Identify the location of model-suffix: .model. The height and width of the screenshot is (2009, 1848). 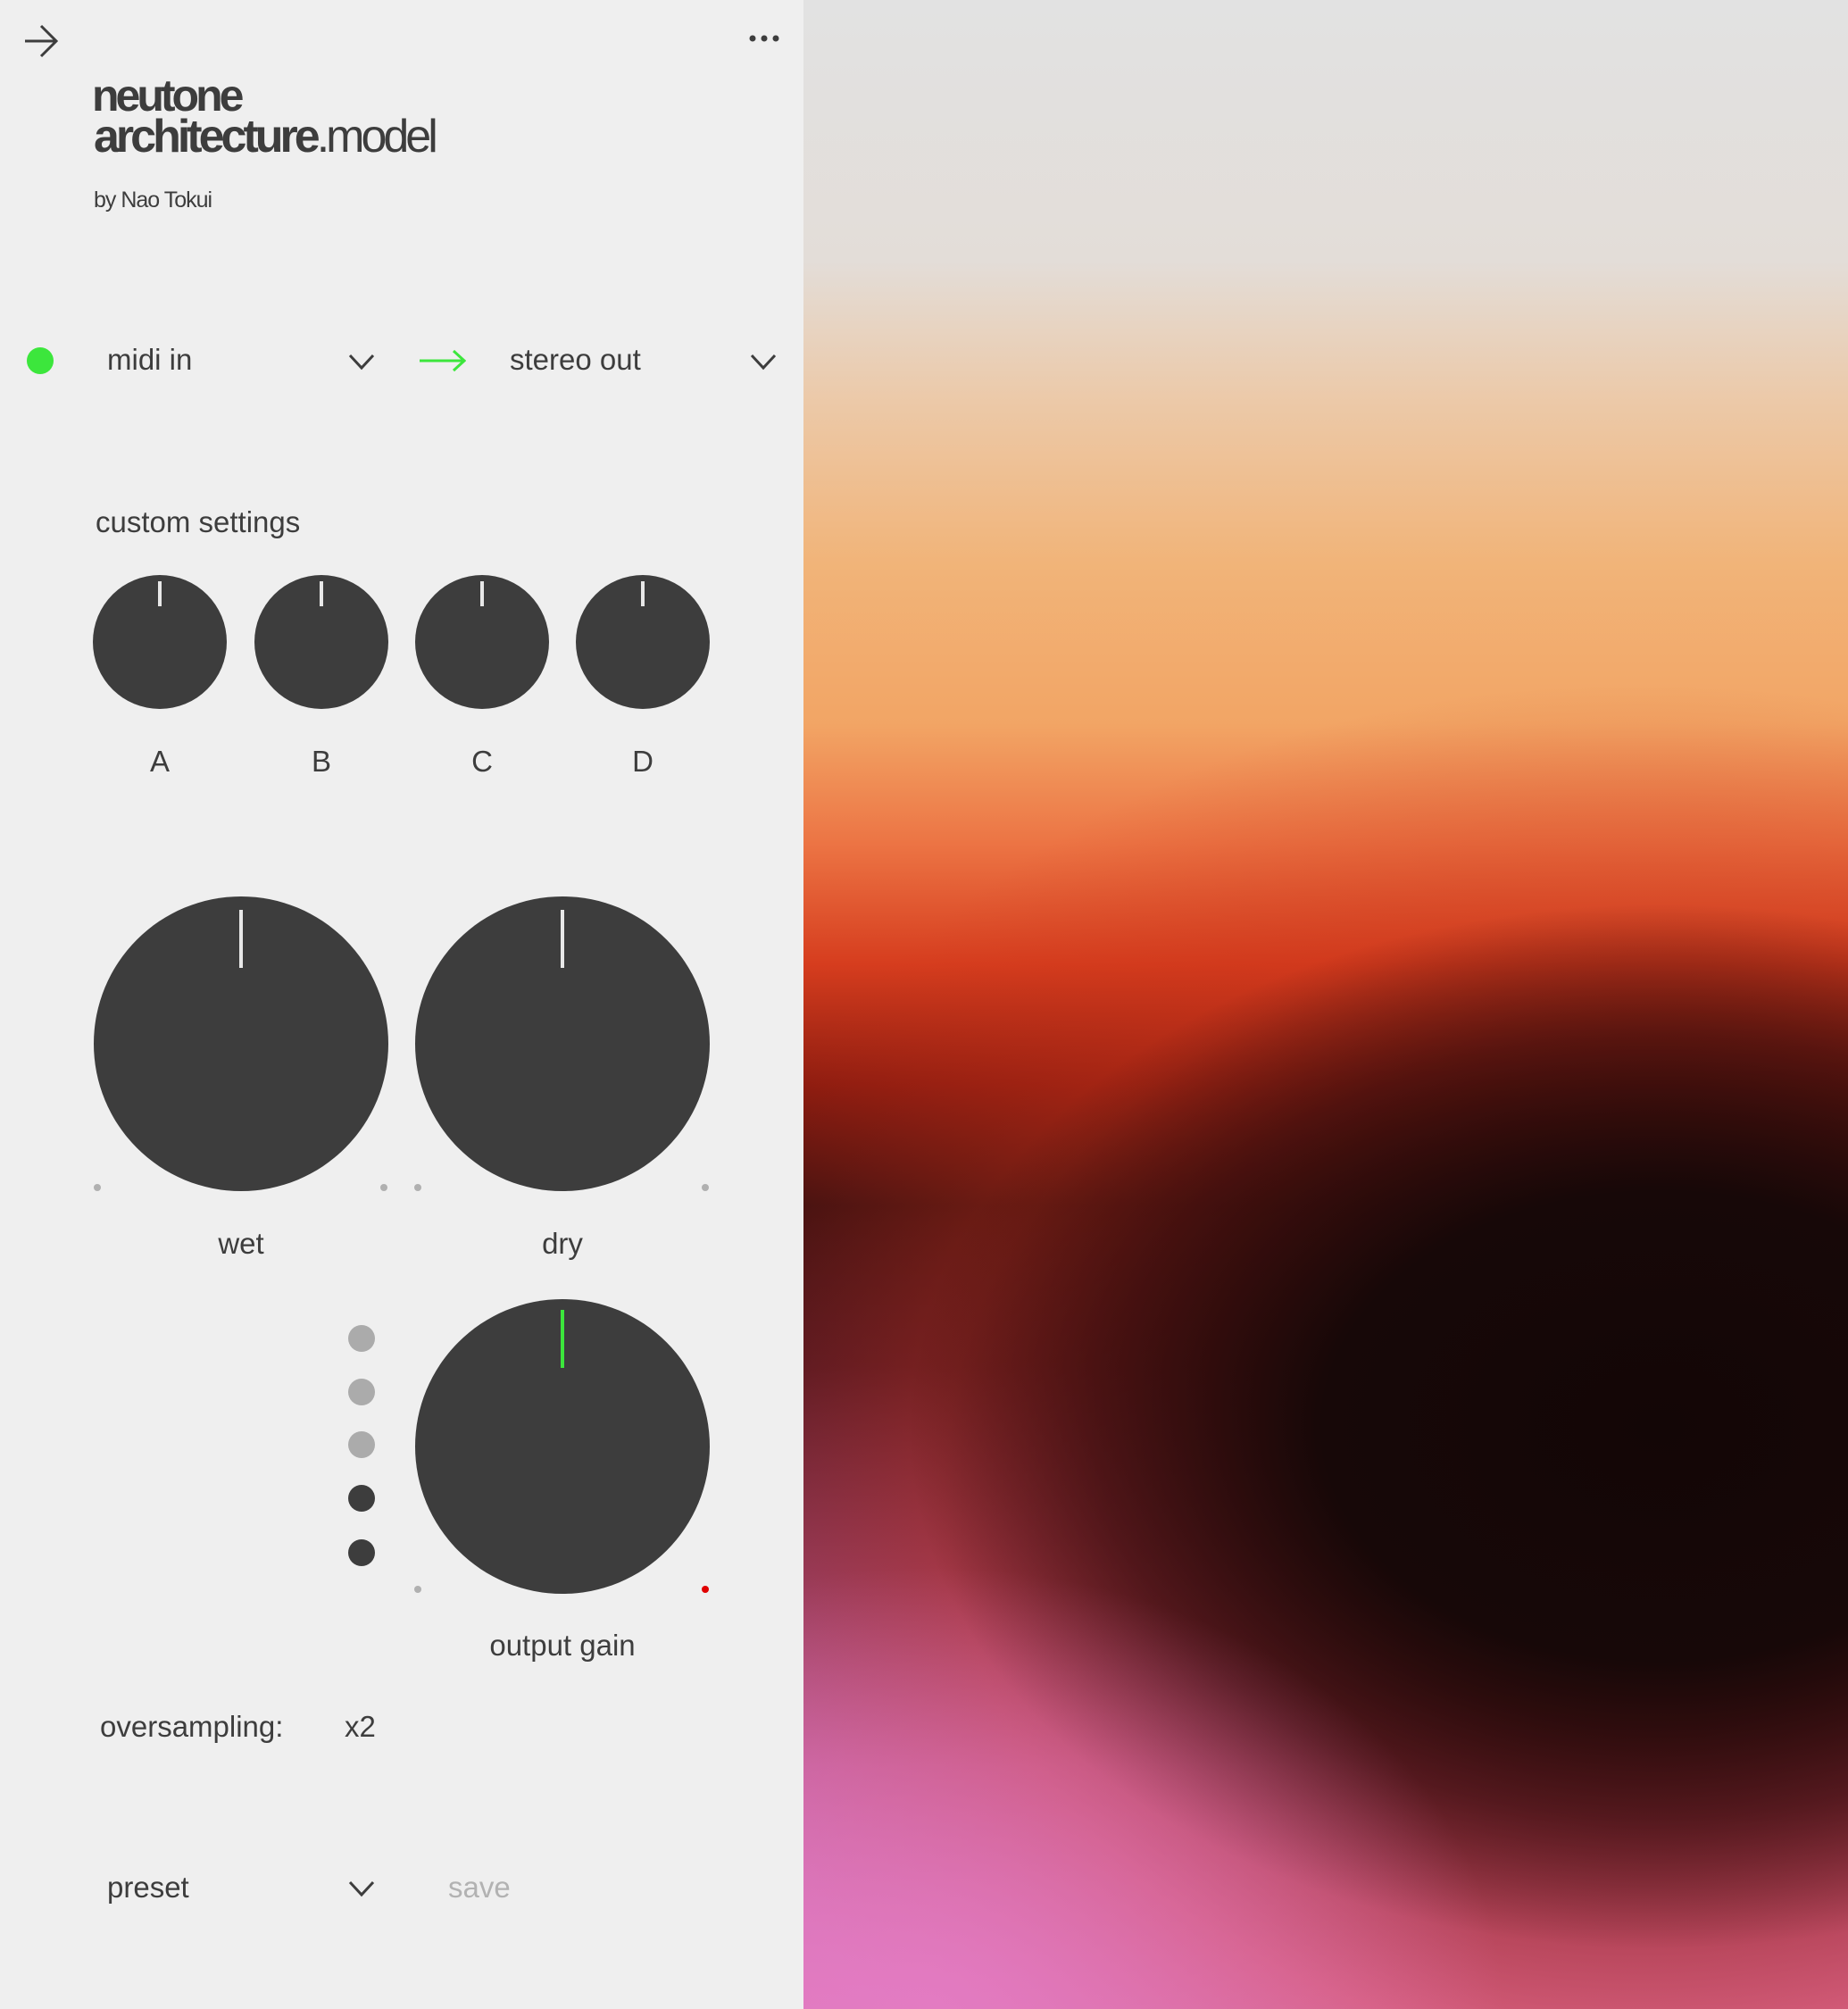
(377, 137).